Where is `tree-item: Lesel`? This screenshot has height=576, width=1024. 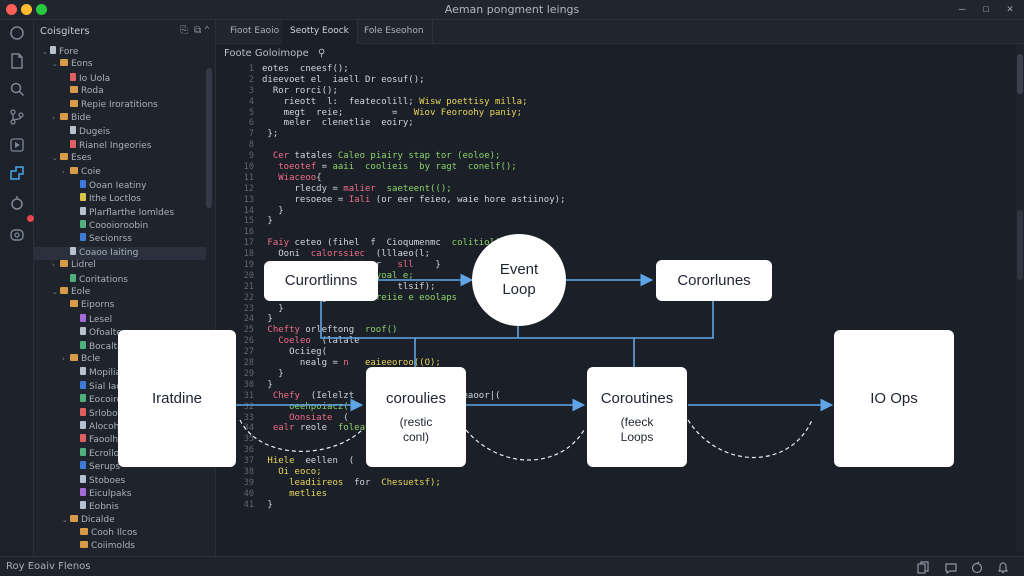
tree-item: Lesel is located at coordinates (120, 320).